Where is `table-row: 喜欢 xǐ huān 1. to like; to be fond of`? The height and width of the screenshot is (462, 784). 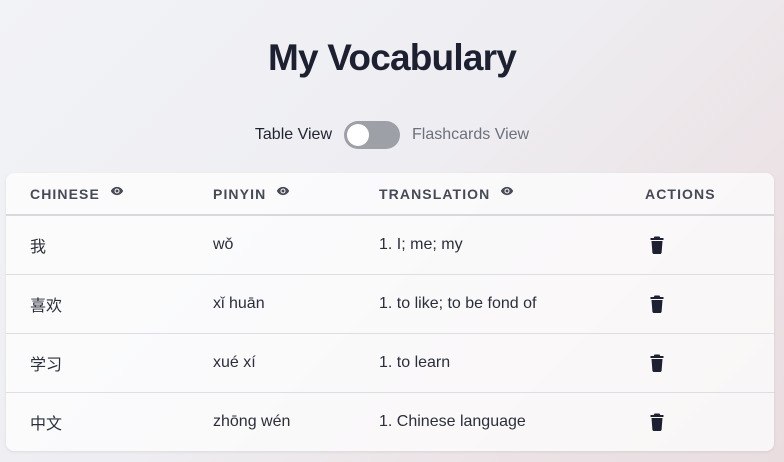 table-row: 喜欢 xǐ huān 1. to like; to be fond of is located at coordinates (390, 304).